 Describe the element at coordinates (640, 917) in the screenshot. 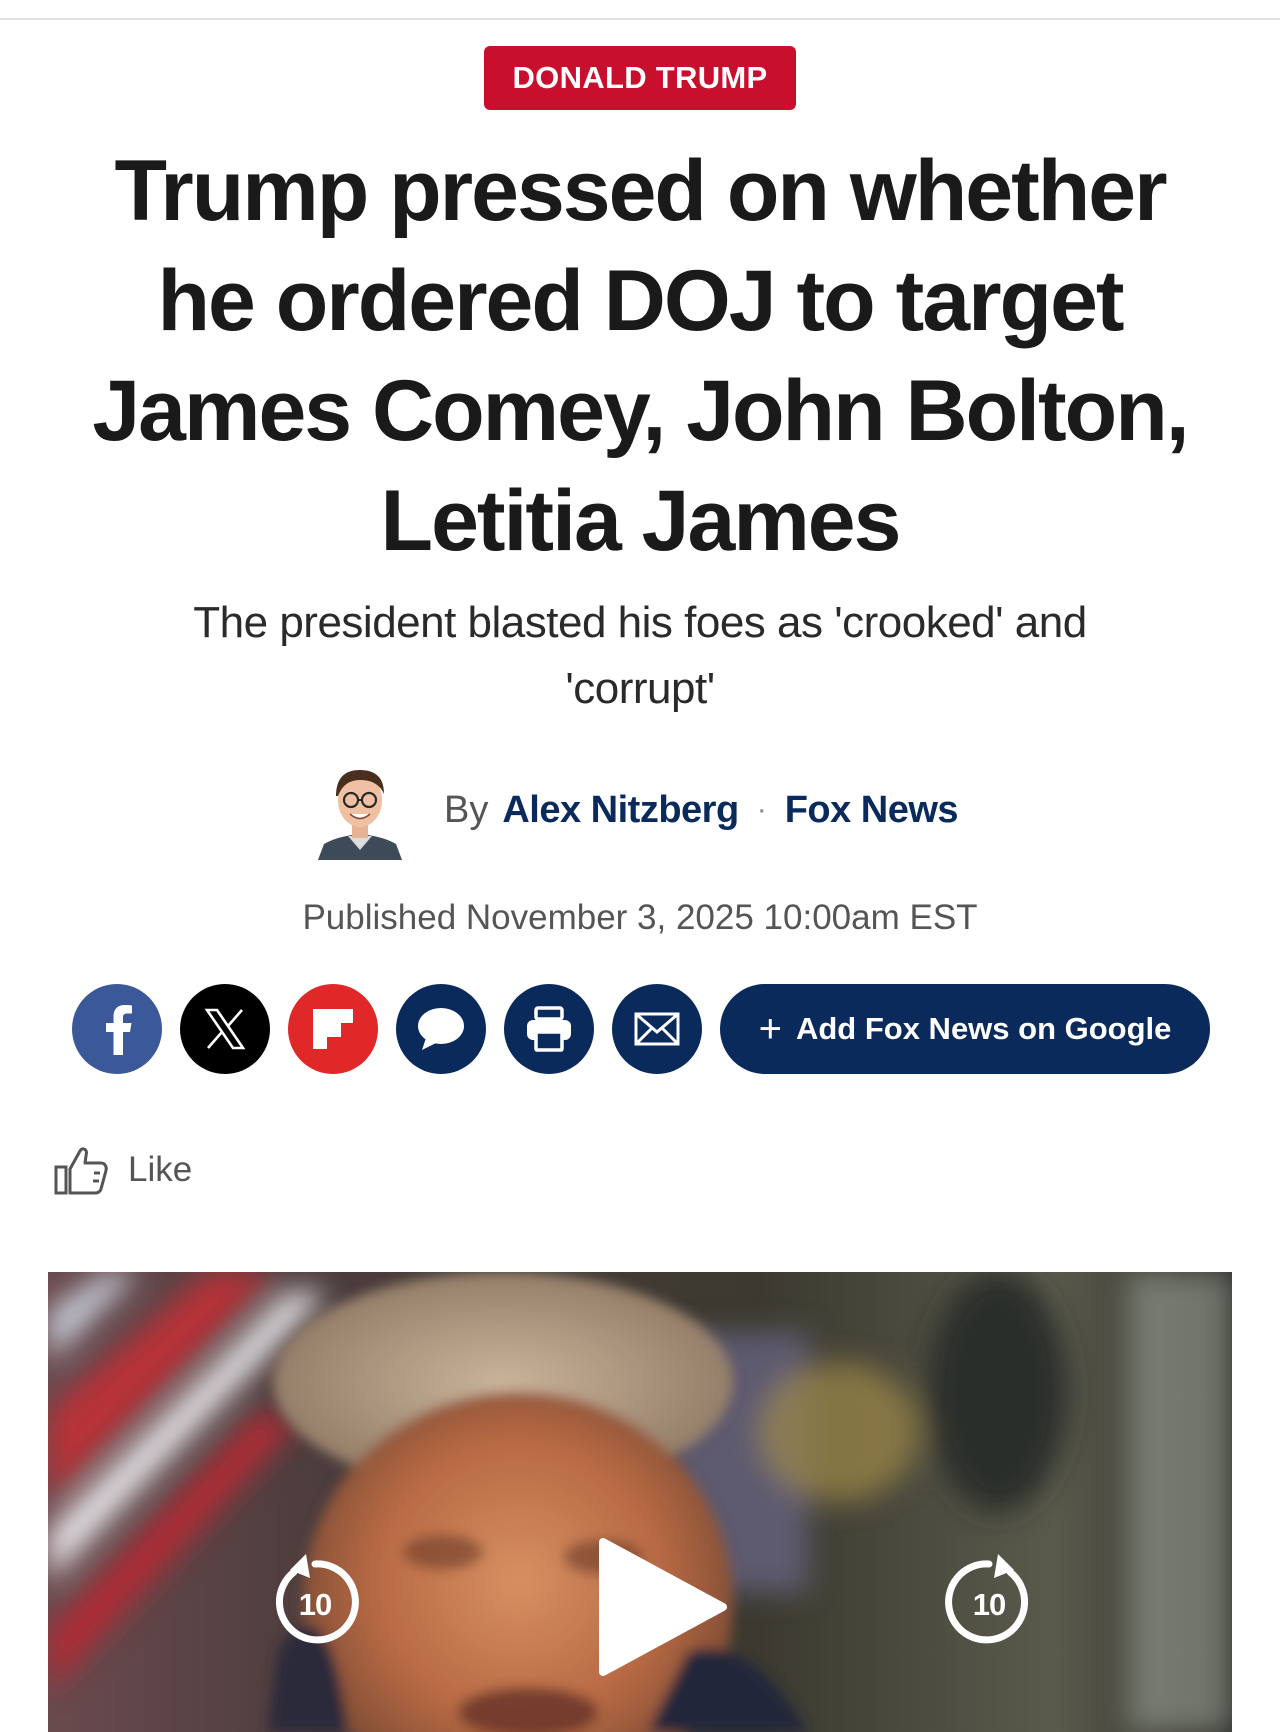

I see `published-date: Published November 3, 2025 10:00am EST` at that location.